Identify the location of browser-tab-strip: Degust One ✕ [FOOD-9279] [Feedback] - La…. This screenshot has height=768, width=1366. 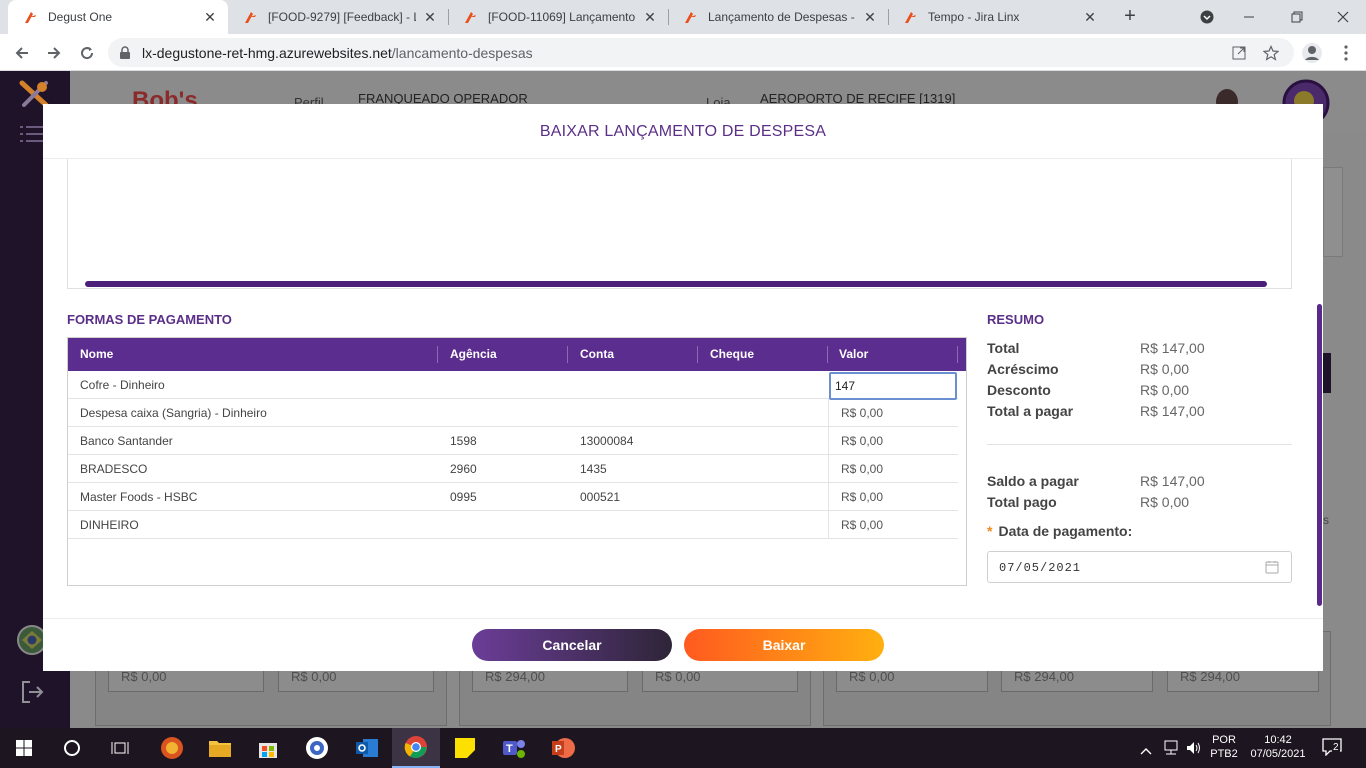
(683, 17).